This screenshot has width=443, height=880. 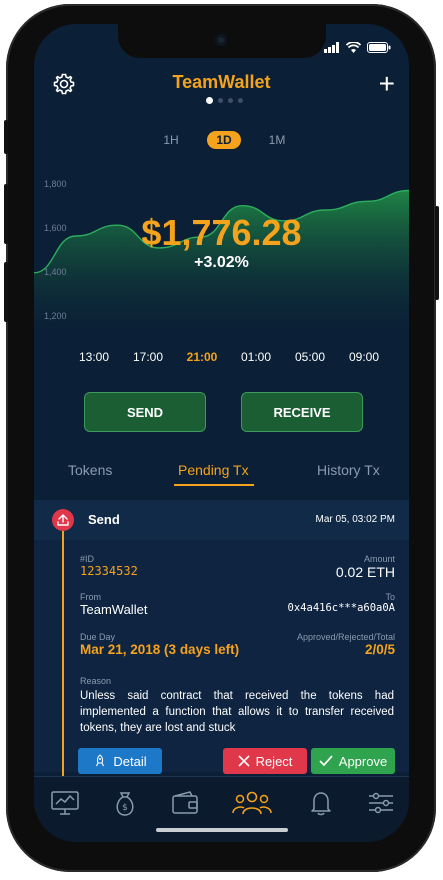 What do you see at coordinates (381, 803) in the screenshot?
I see `settings-sliders-icon` at bounding box center [381, 803].